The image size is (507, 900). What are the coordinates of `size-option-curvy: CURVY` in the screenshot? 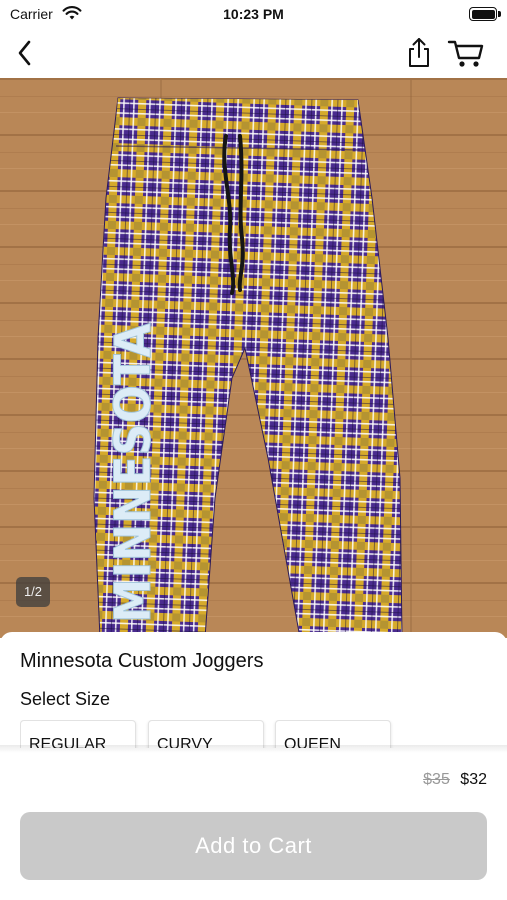 It's located at (206, 734).